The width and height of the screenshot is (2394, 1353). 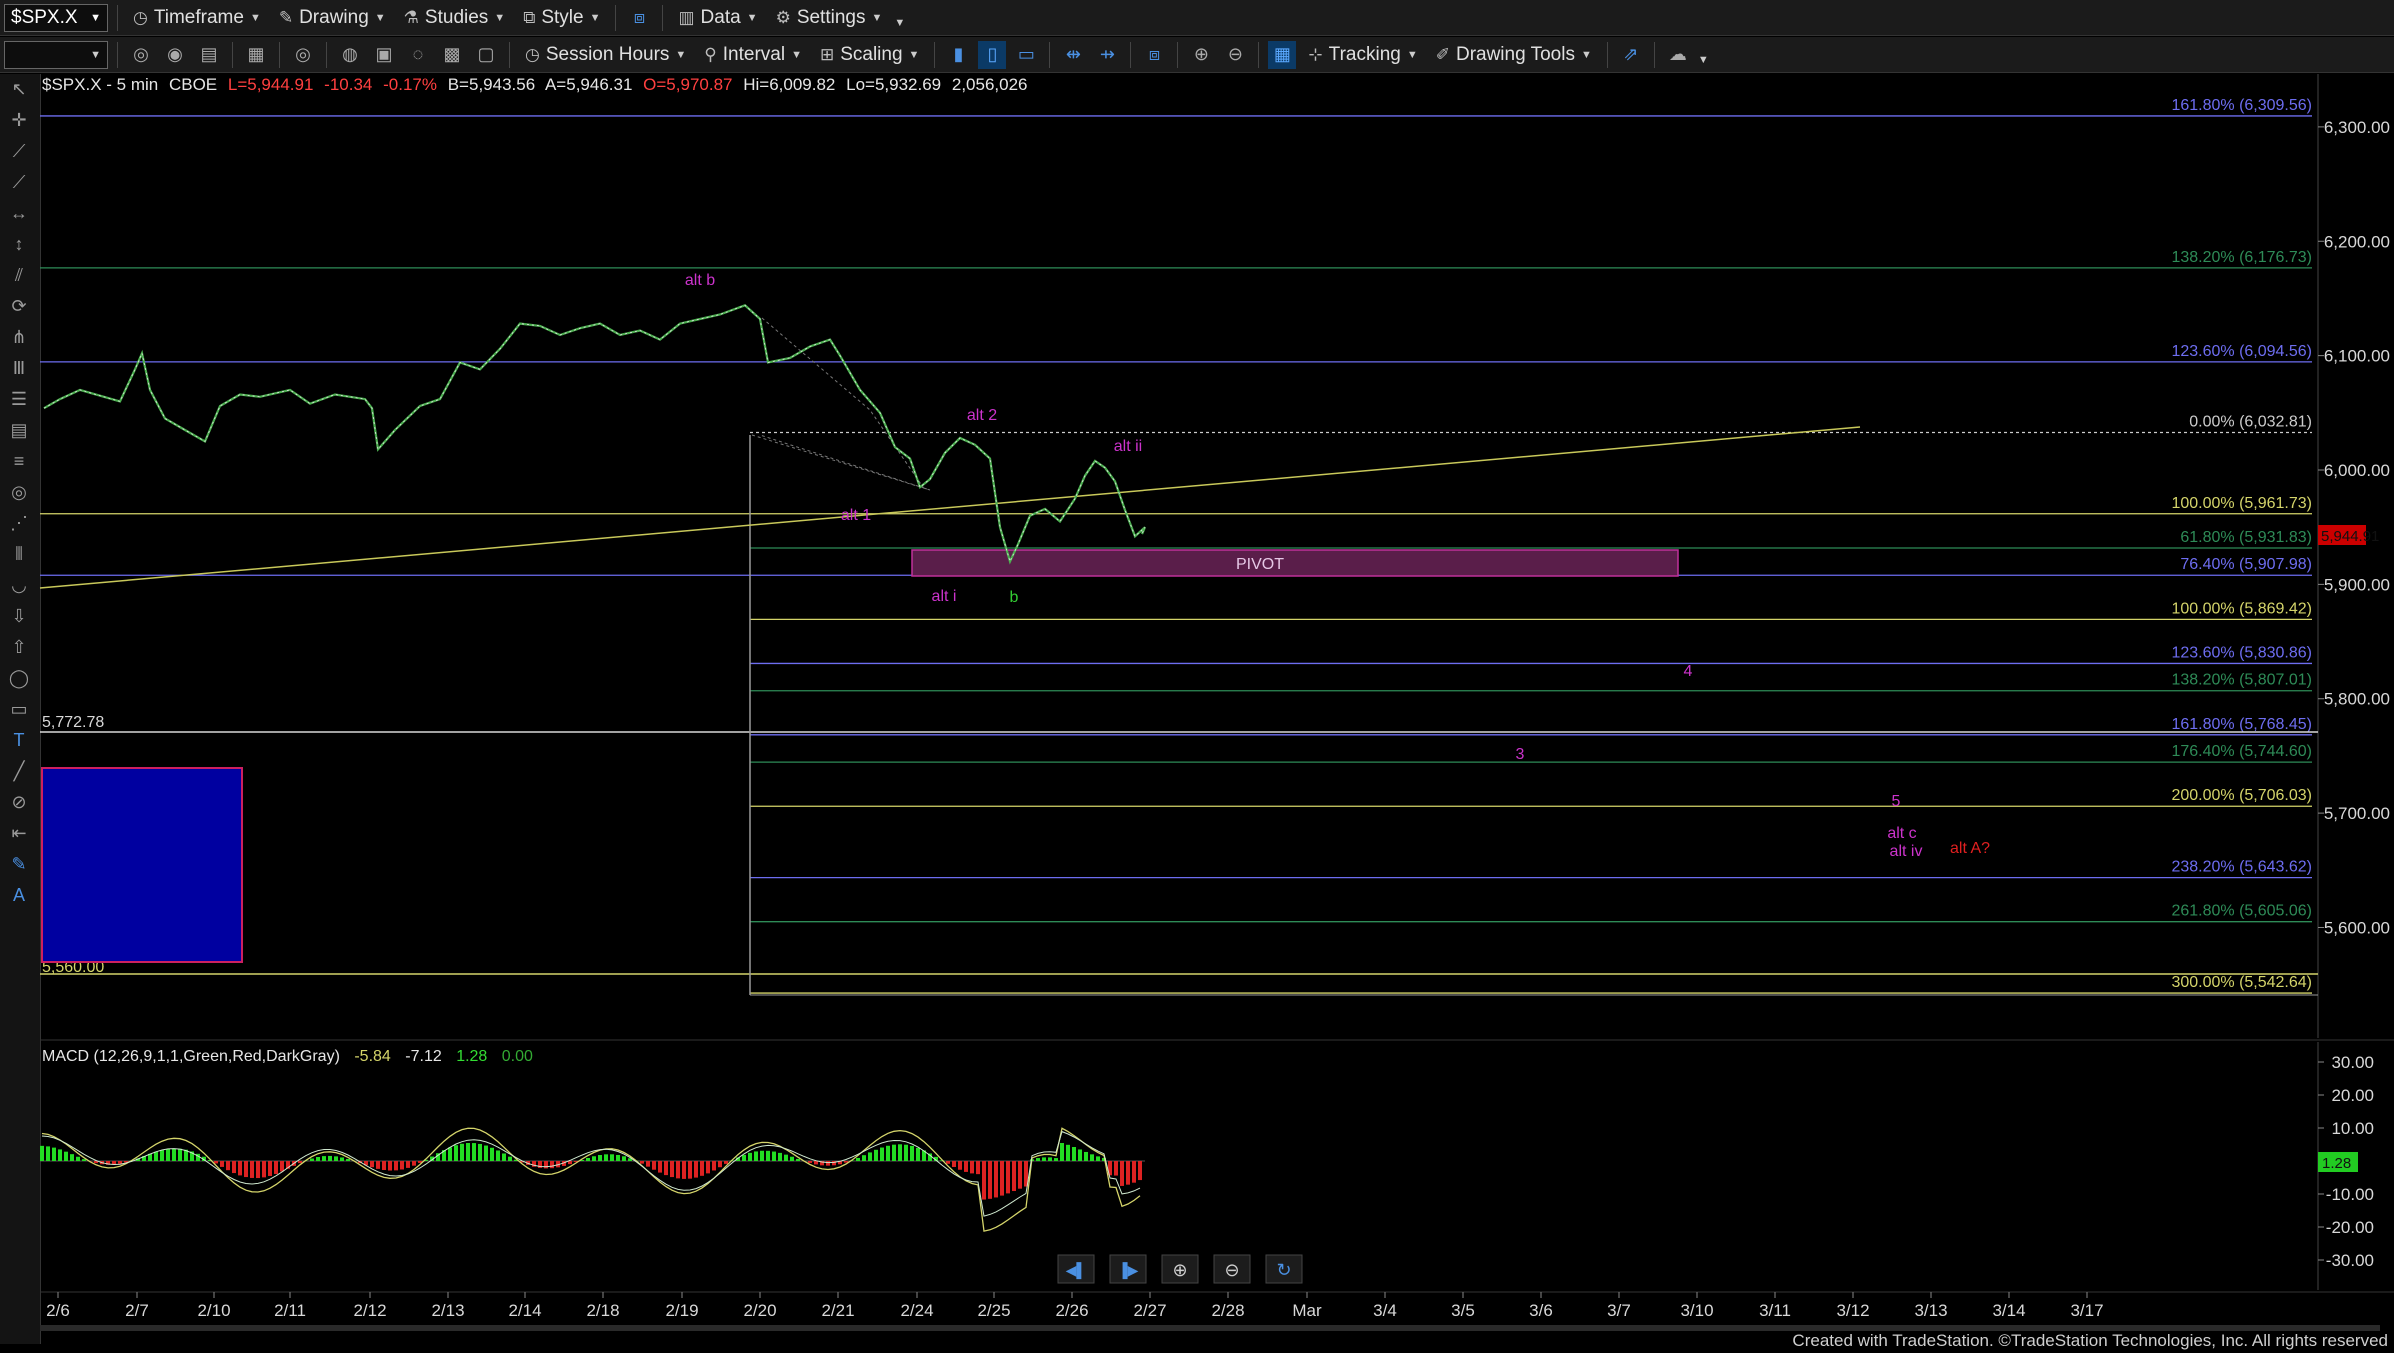 I want to click on wave-label-alt-2: alt 2, so click(x=982, y=415).